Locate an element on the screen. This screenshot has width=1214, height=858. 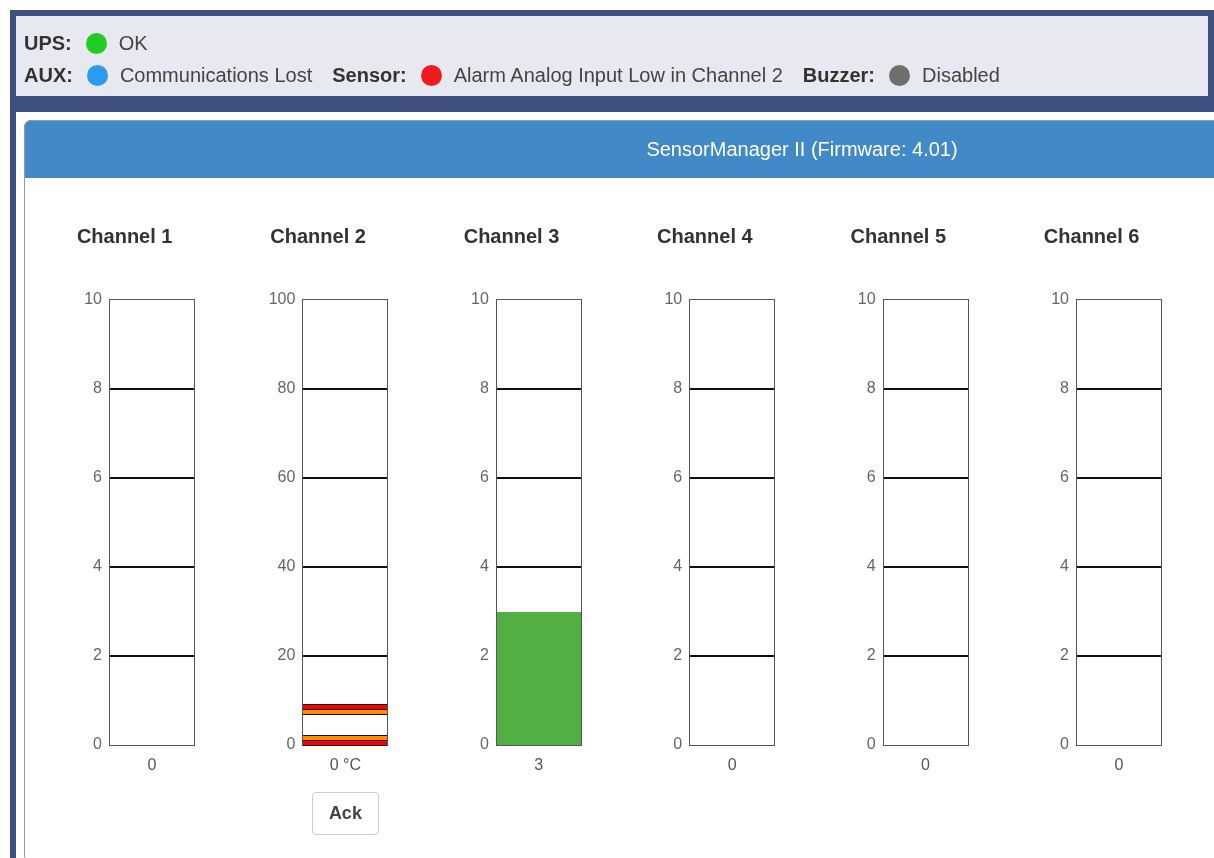
status-label: Buzzer: is located at coordinates (838, 75).